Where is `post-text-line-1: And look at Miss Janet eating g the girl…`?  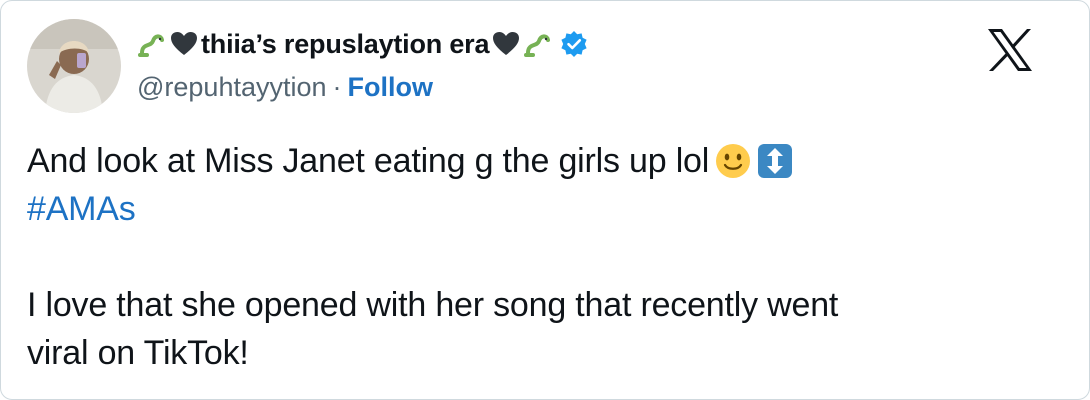 post-text-line-1: And look at Miss Janet eating g the girl… is located at coordinates (368, 161).